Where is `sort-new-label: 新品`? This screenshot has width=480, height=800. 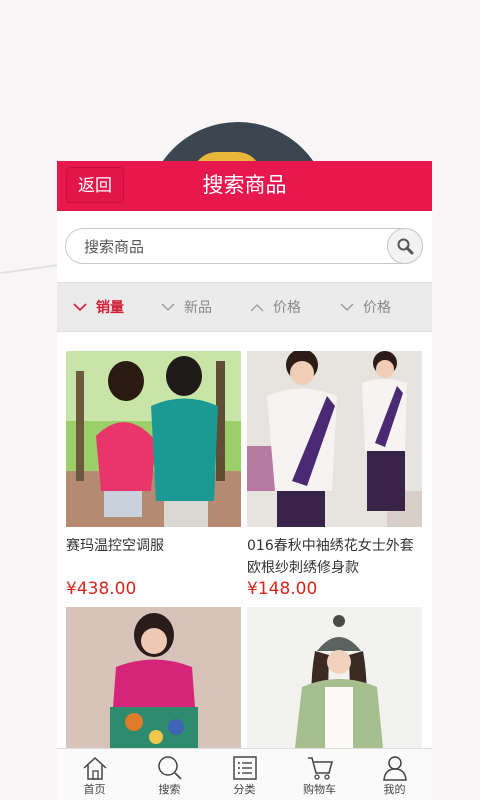 sort-new-label: 新品 is located at coordinates (198, 308).